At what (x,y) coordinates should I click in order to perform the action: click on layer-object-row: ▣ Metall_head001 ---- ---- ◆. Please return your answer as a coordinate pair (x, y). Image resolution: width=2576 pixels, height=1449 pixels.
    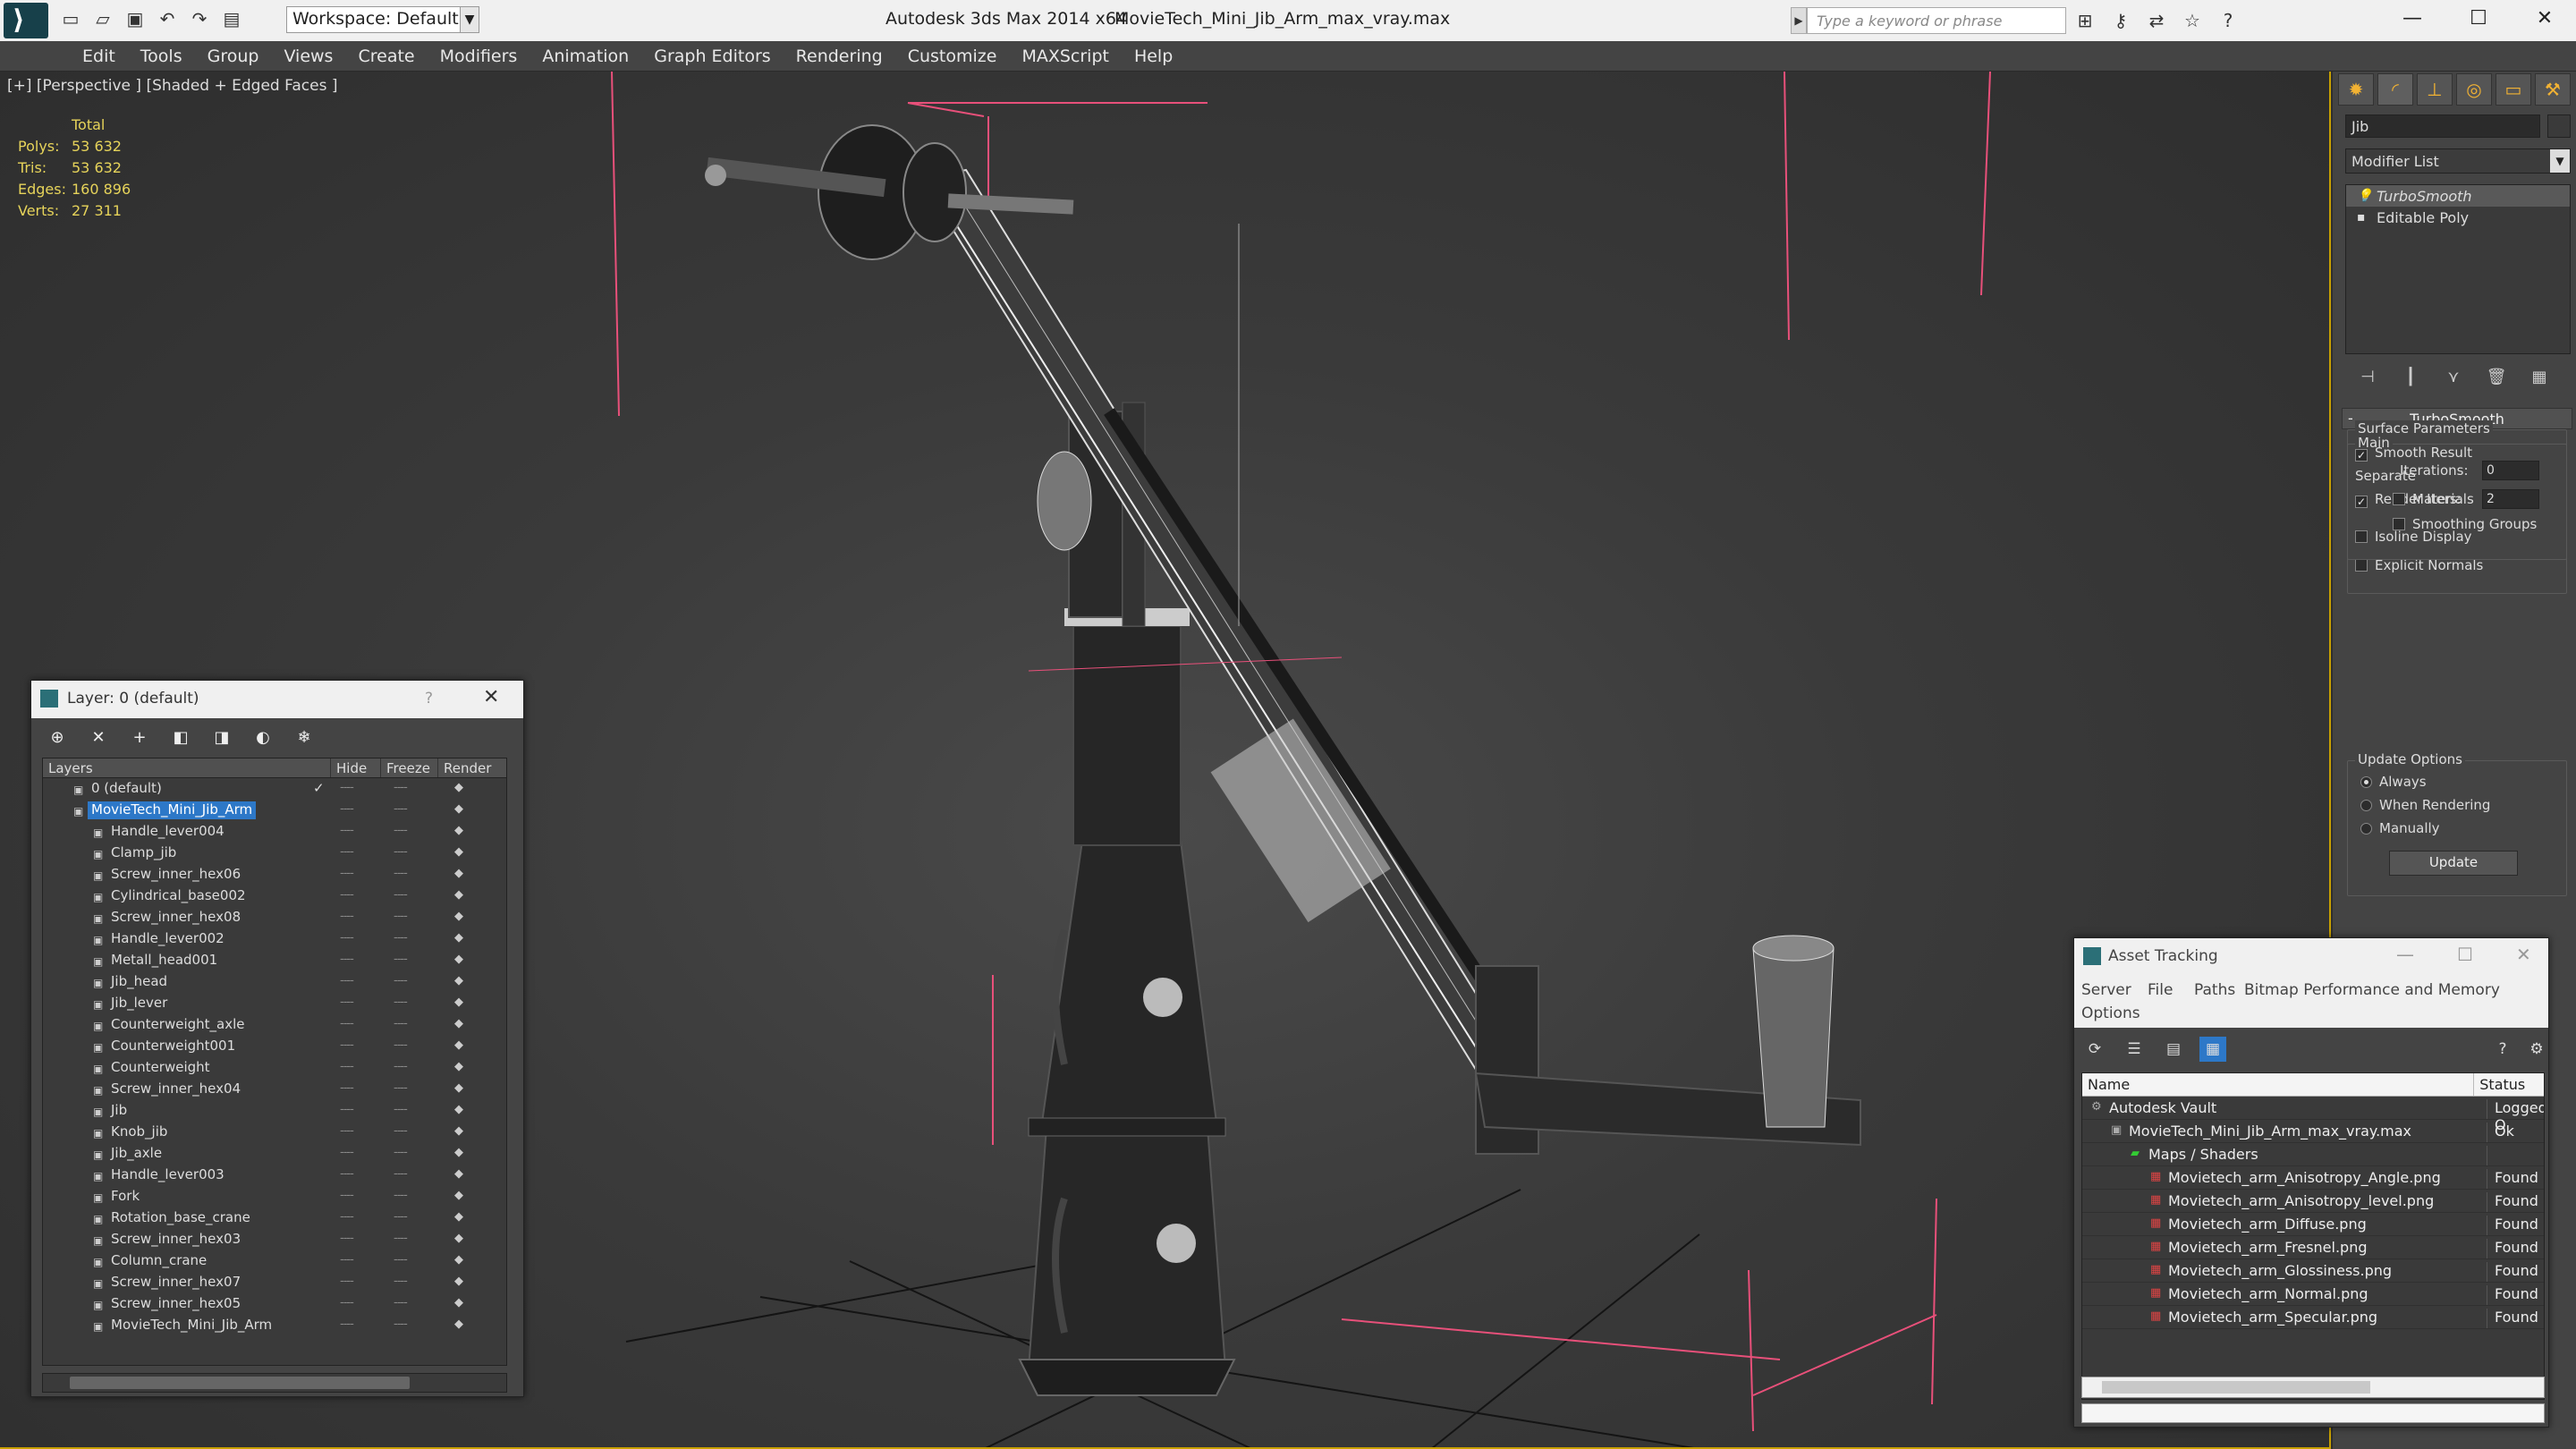
    Looking at the image, I should click on (274, 960).